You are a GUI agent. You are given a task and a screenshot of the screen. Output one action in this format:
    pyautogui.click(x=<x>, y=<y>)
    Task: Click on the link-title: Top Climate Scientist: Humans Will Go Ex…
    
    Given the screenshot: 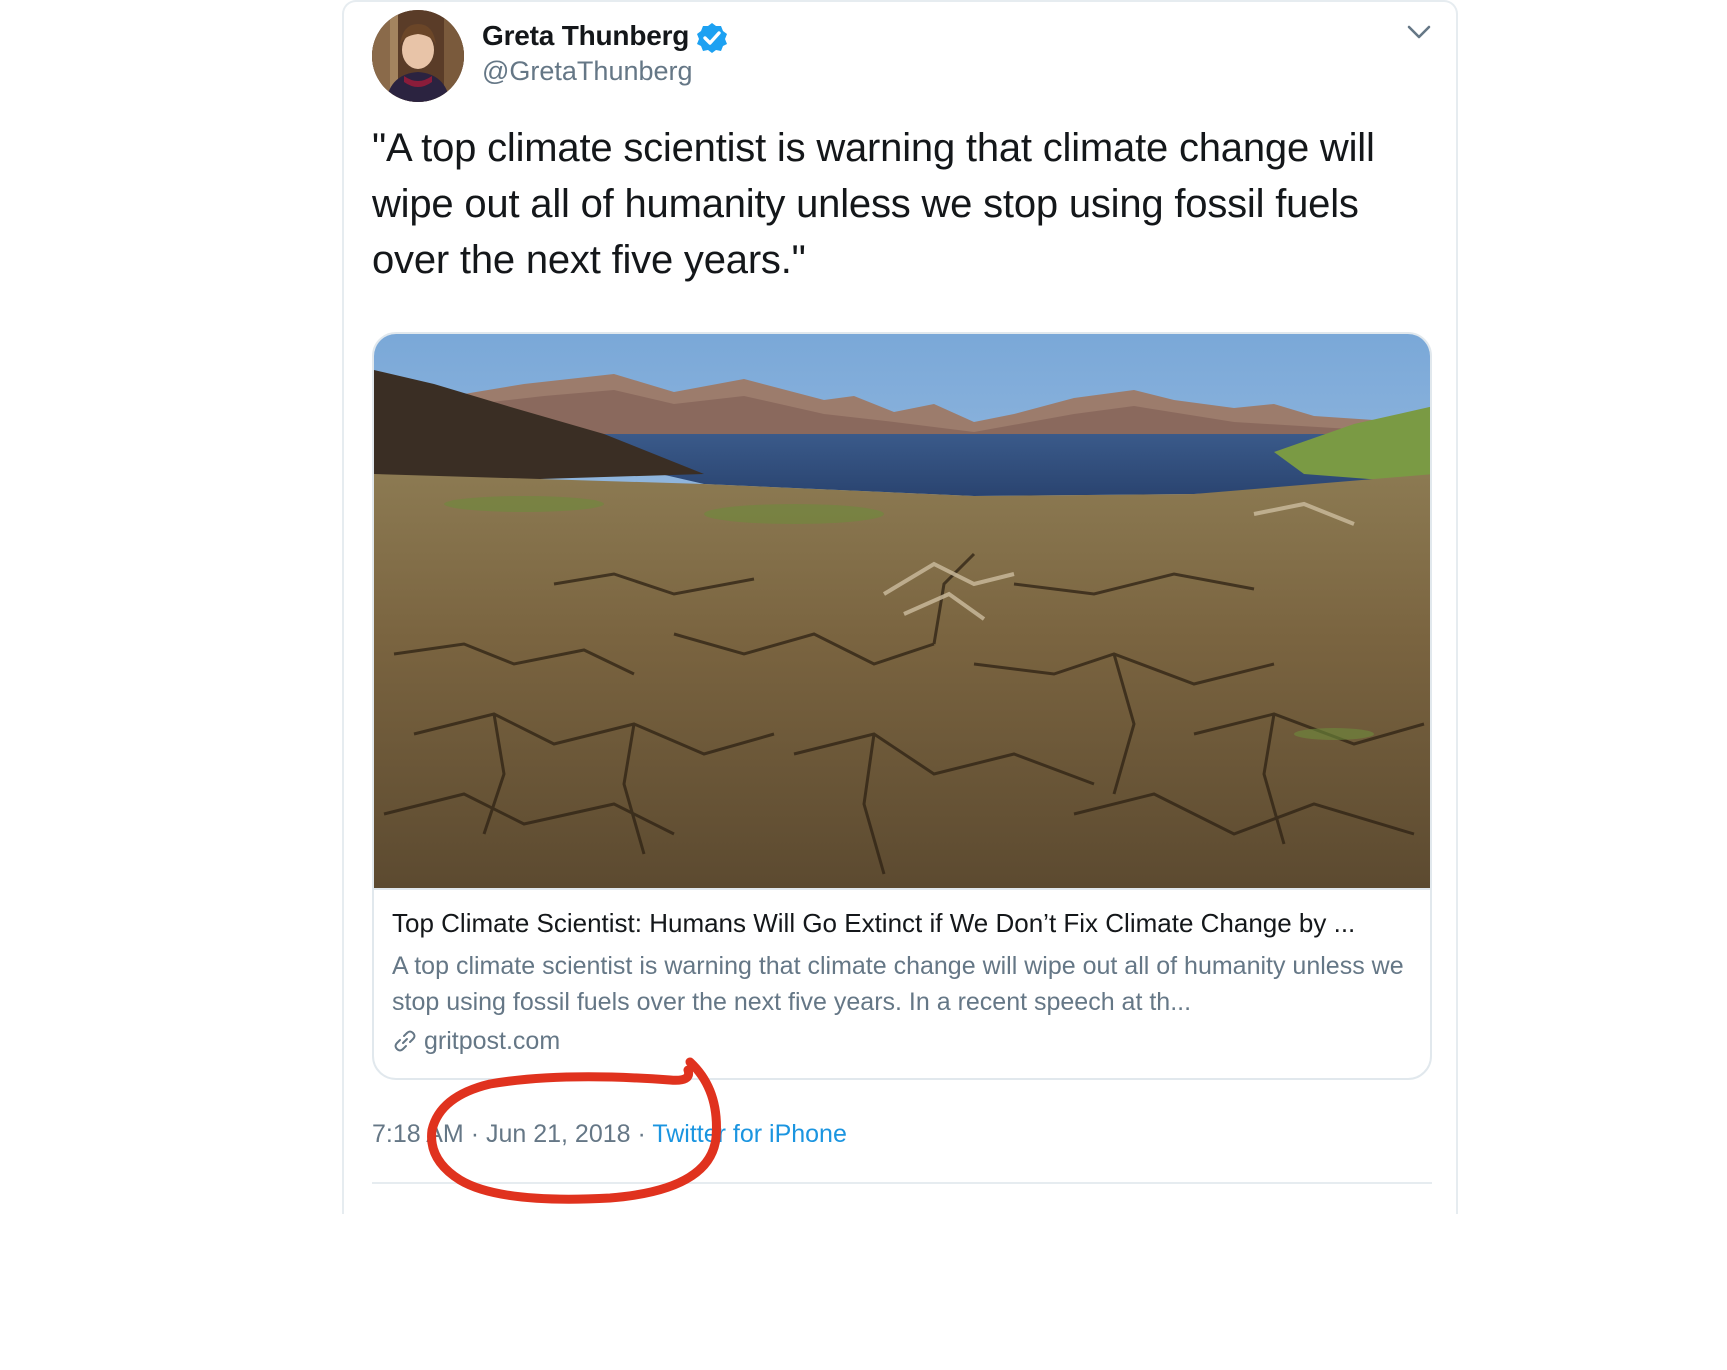 What is the action you would take?
    pyautogui.click(x=907, y=923)
    